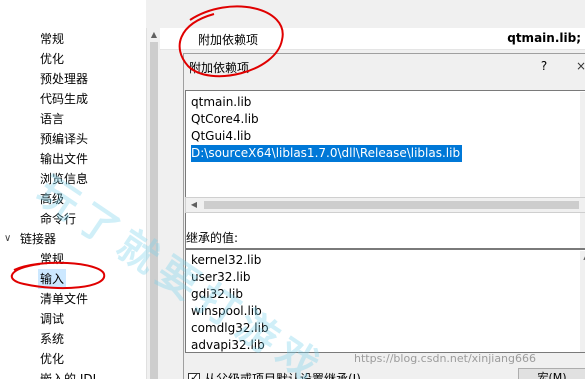  What do you see at coordinates (228, 345) in the screenshot?
I see `inherited-value: advapi32.lib` at bounding box center [228, 345].